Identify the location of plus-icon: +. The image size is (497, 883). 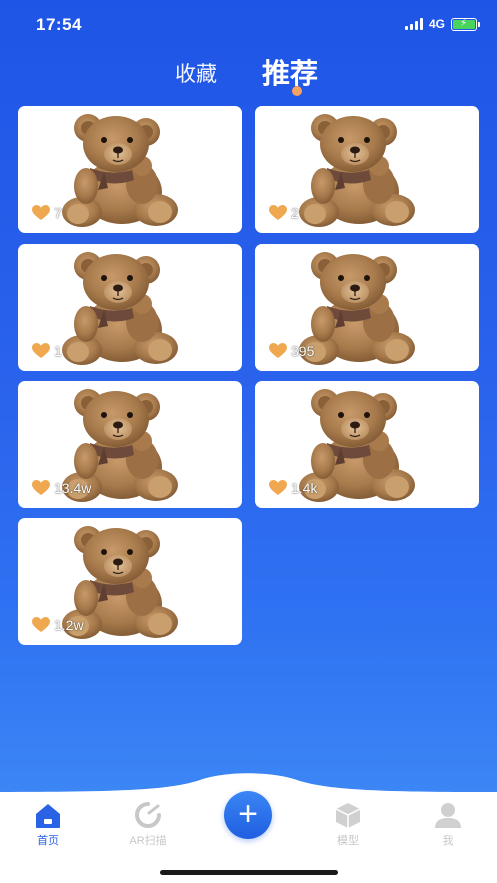
(248, 813).